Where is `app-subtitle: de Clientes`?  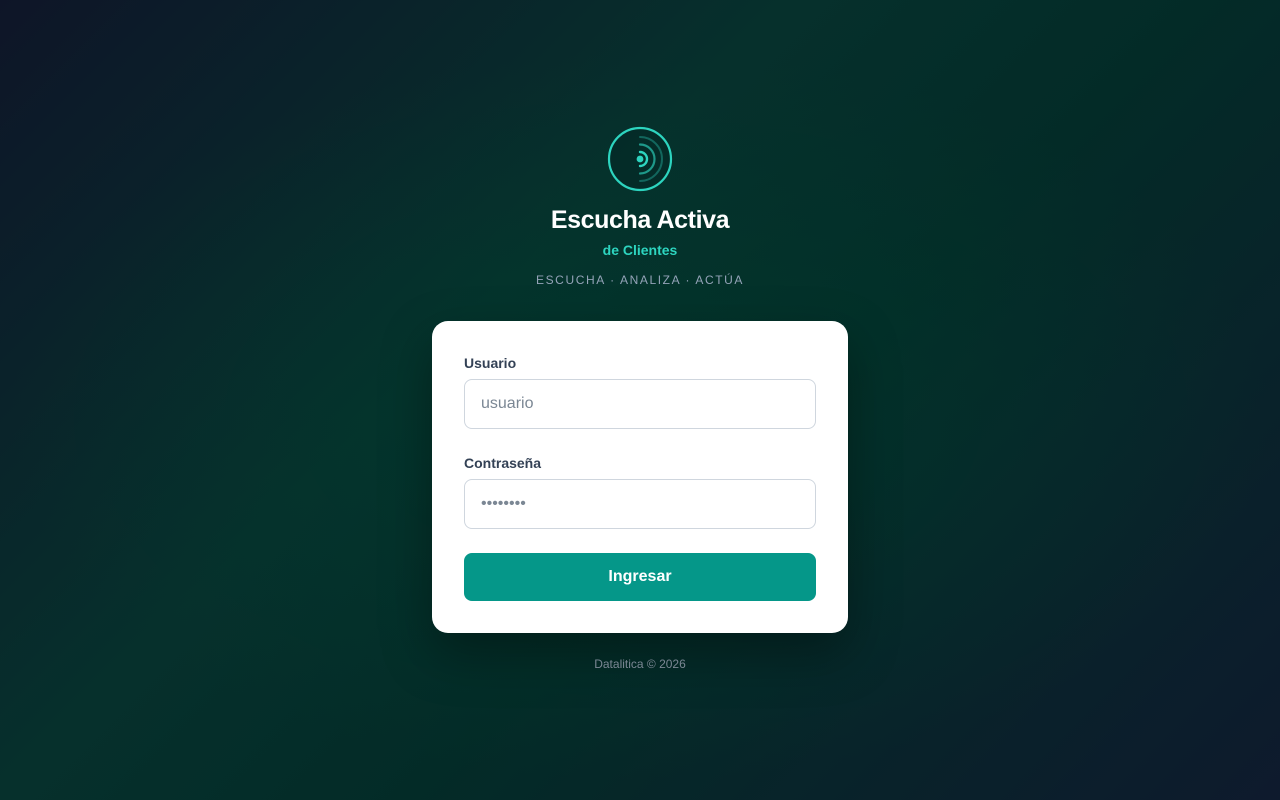
app-subtitle: de Clientes is located at coordinates (640, 250).